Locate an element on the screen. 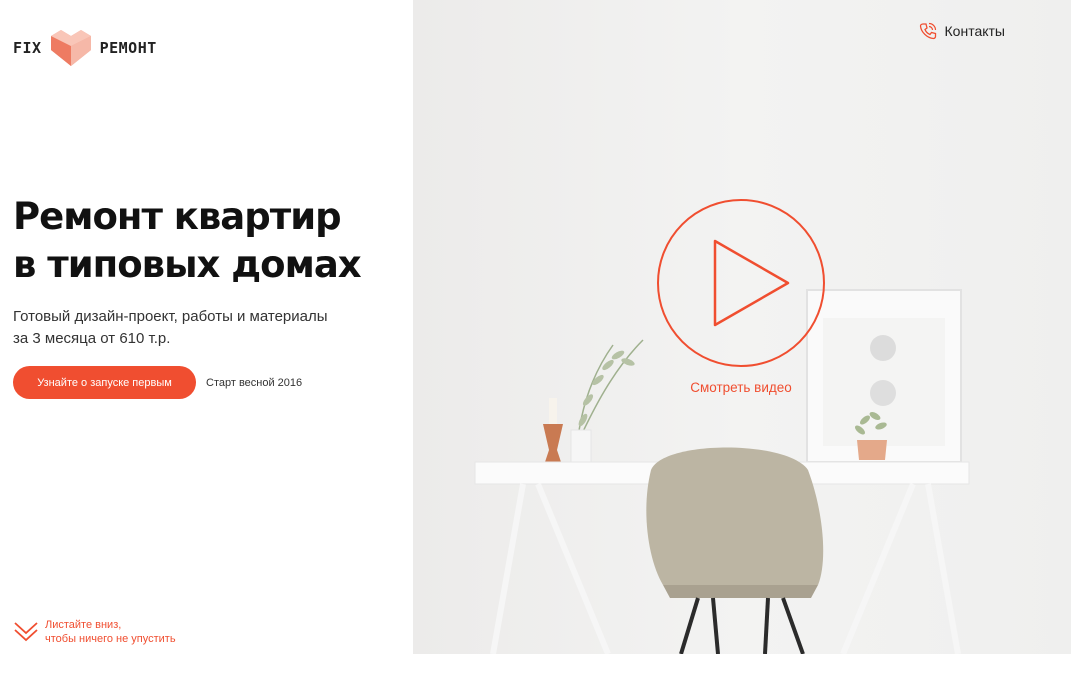 Image resolution: width=1087 pixels, height=699 pixels. play-video-icon is located at coordinates (741, 283).